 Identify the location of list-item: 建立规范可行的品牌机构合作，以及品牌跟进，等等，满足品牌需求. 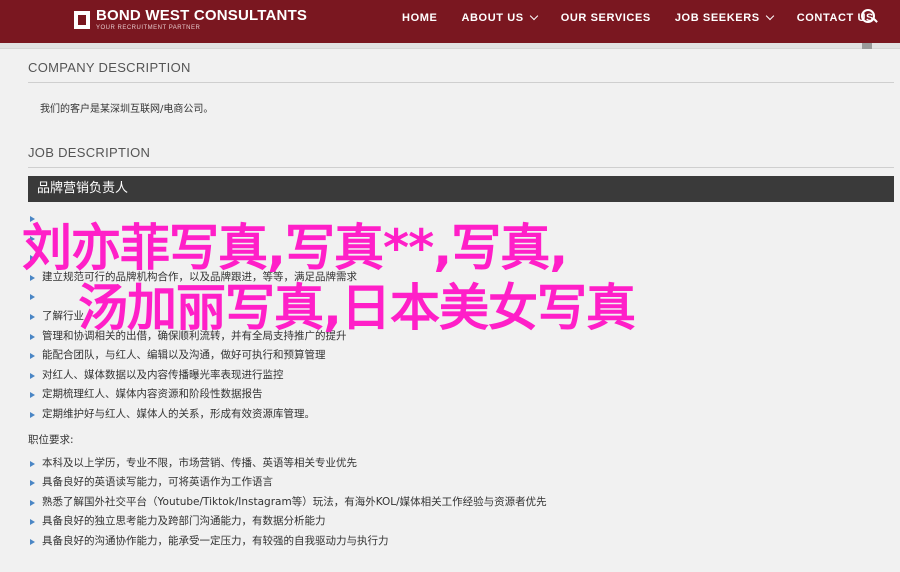
(461, 278).